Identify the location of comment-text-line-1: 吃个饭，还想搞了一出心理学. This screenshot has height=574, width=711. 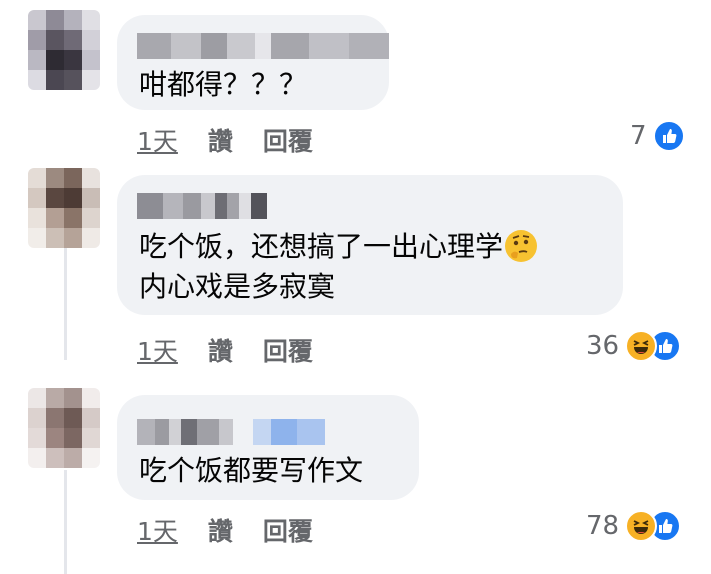
(321, 246).